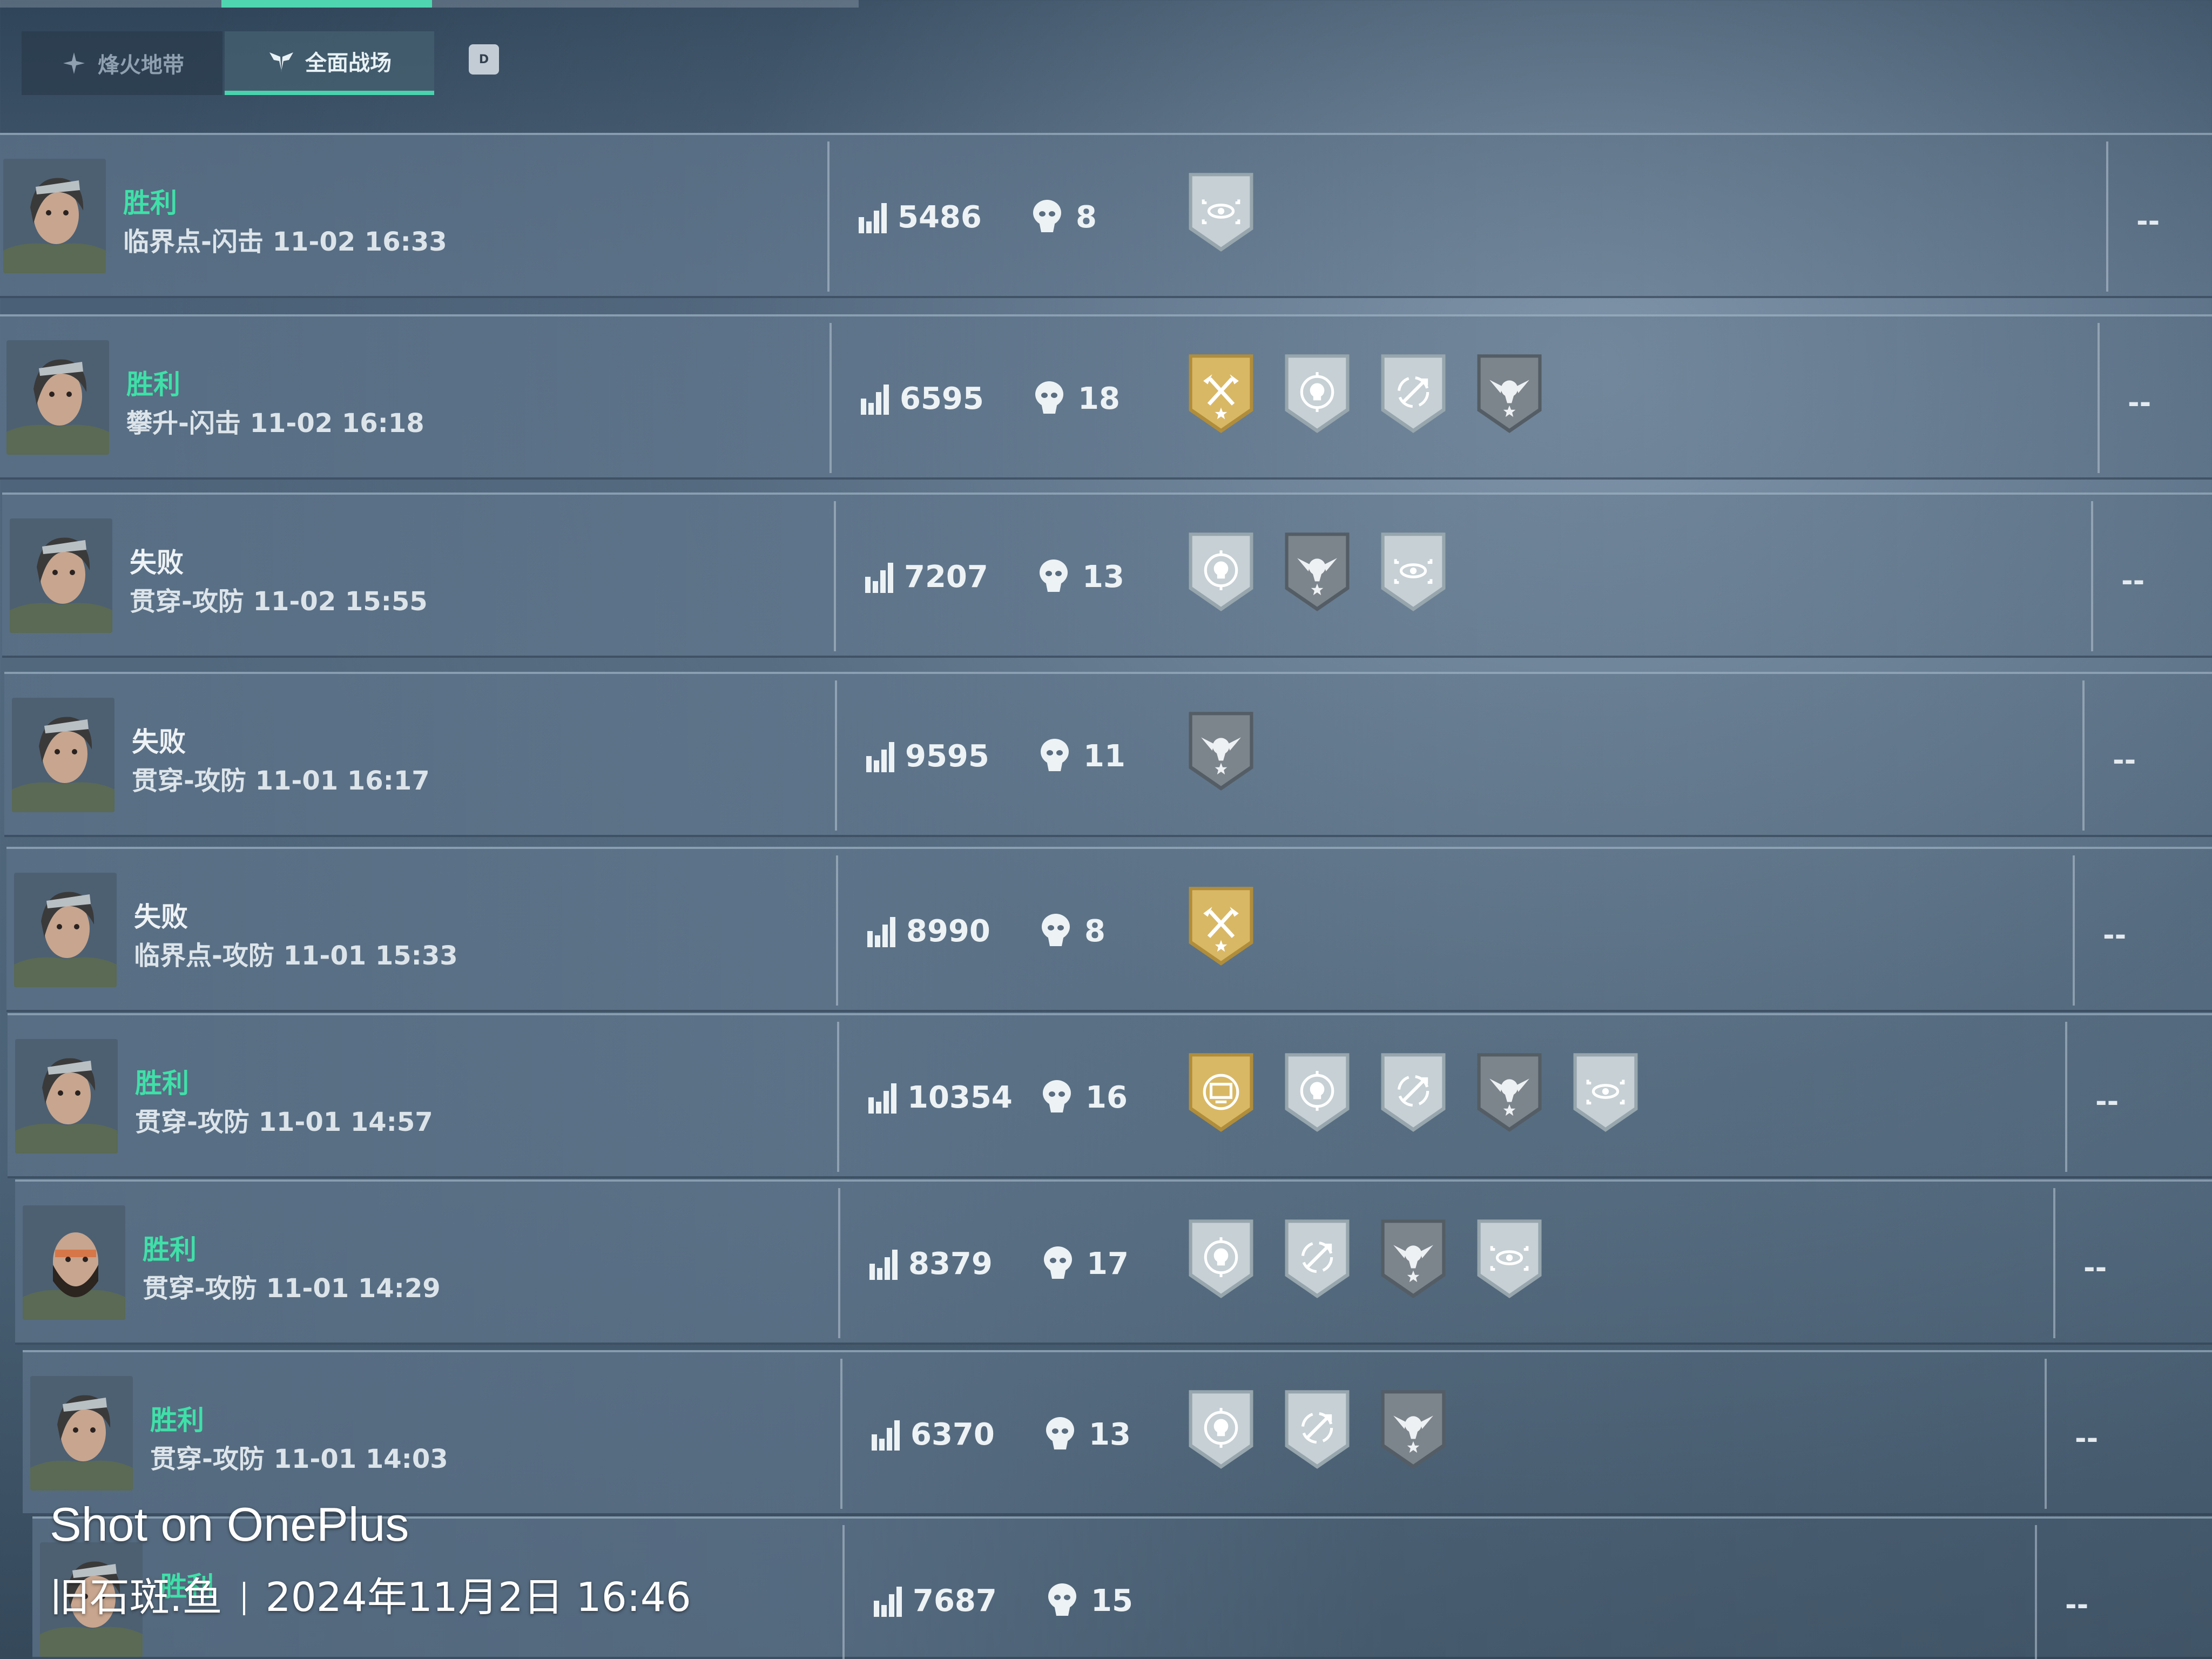 The image size is (2212, 1659). I want to click on tab-label: 全面战场, so click(348, 63).